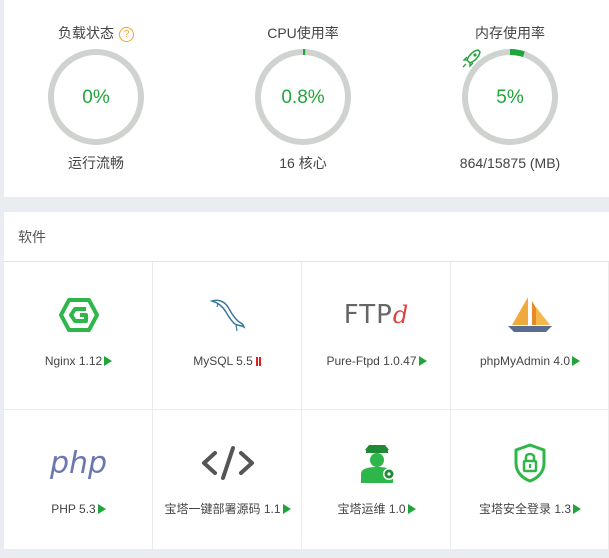 The width and height of the screenshot is (609, 558). I want to click on software-label: 宝塔安全登录 1.3, so click(530, 509).